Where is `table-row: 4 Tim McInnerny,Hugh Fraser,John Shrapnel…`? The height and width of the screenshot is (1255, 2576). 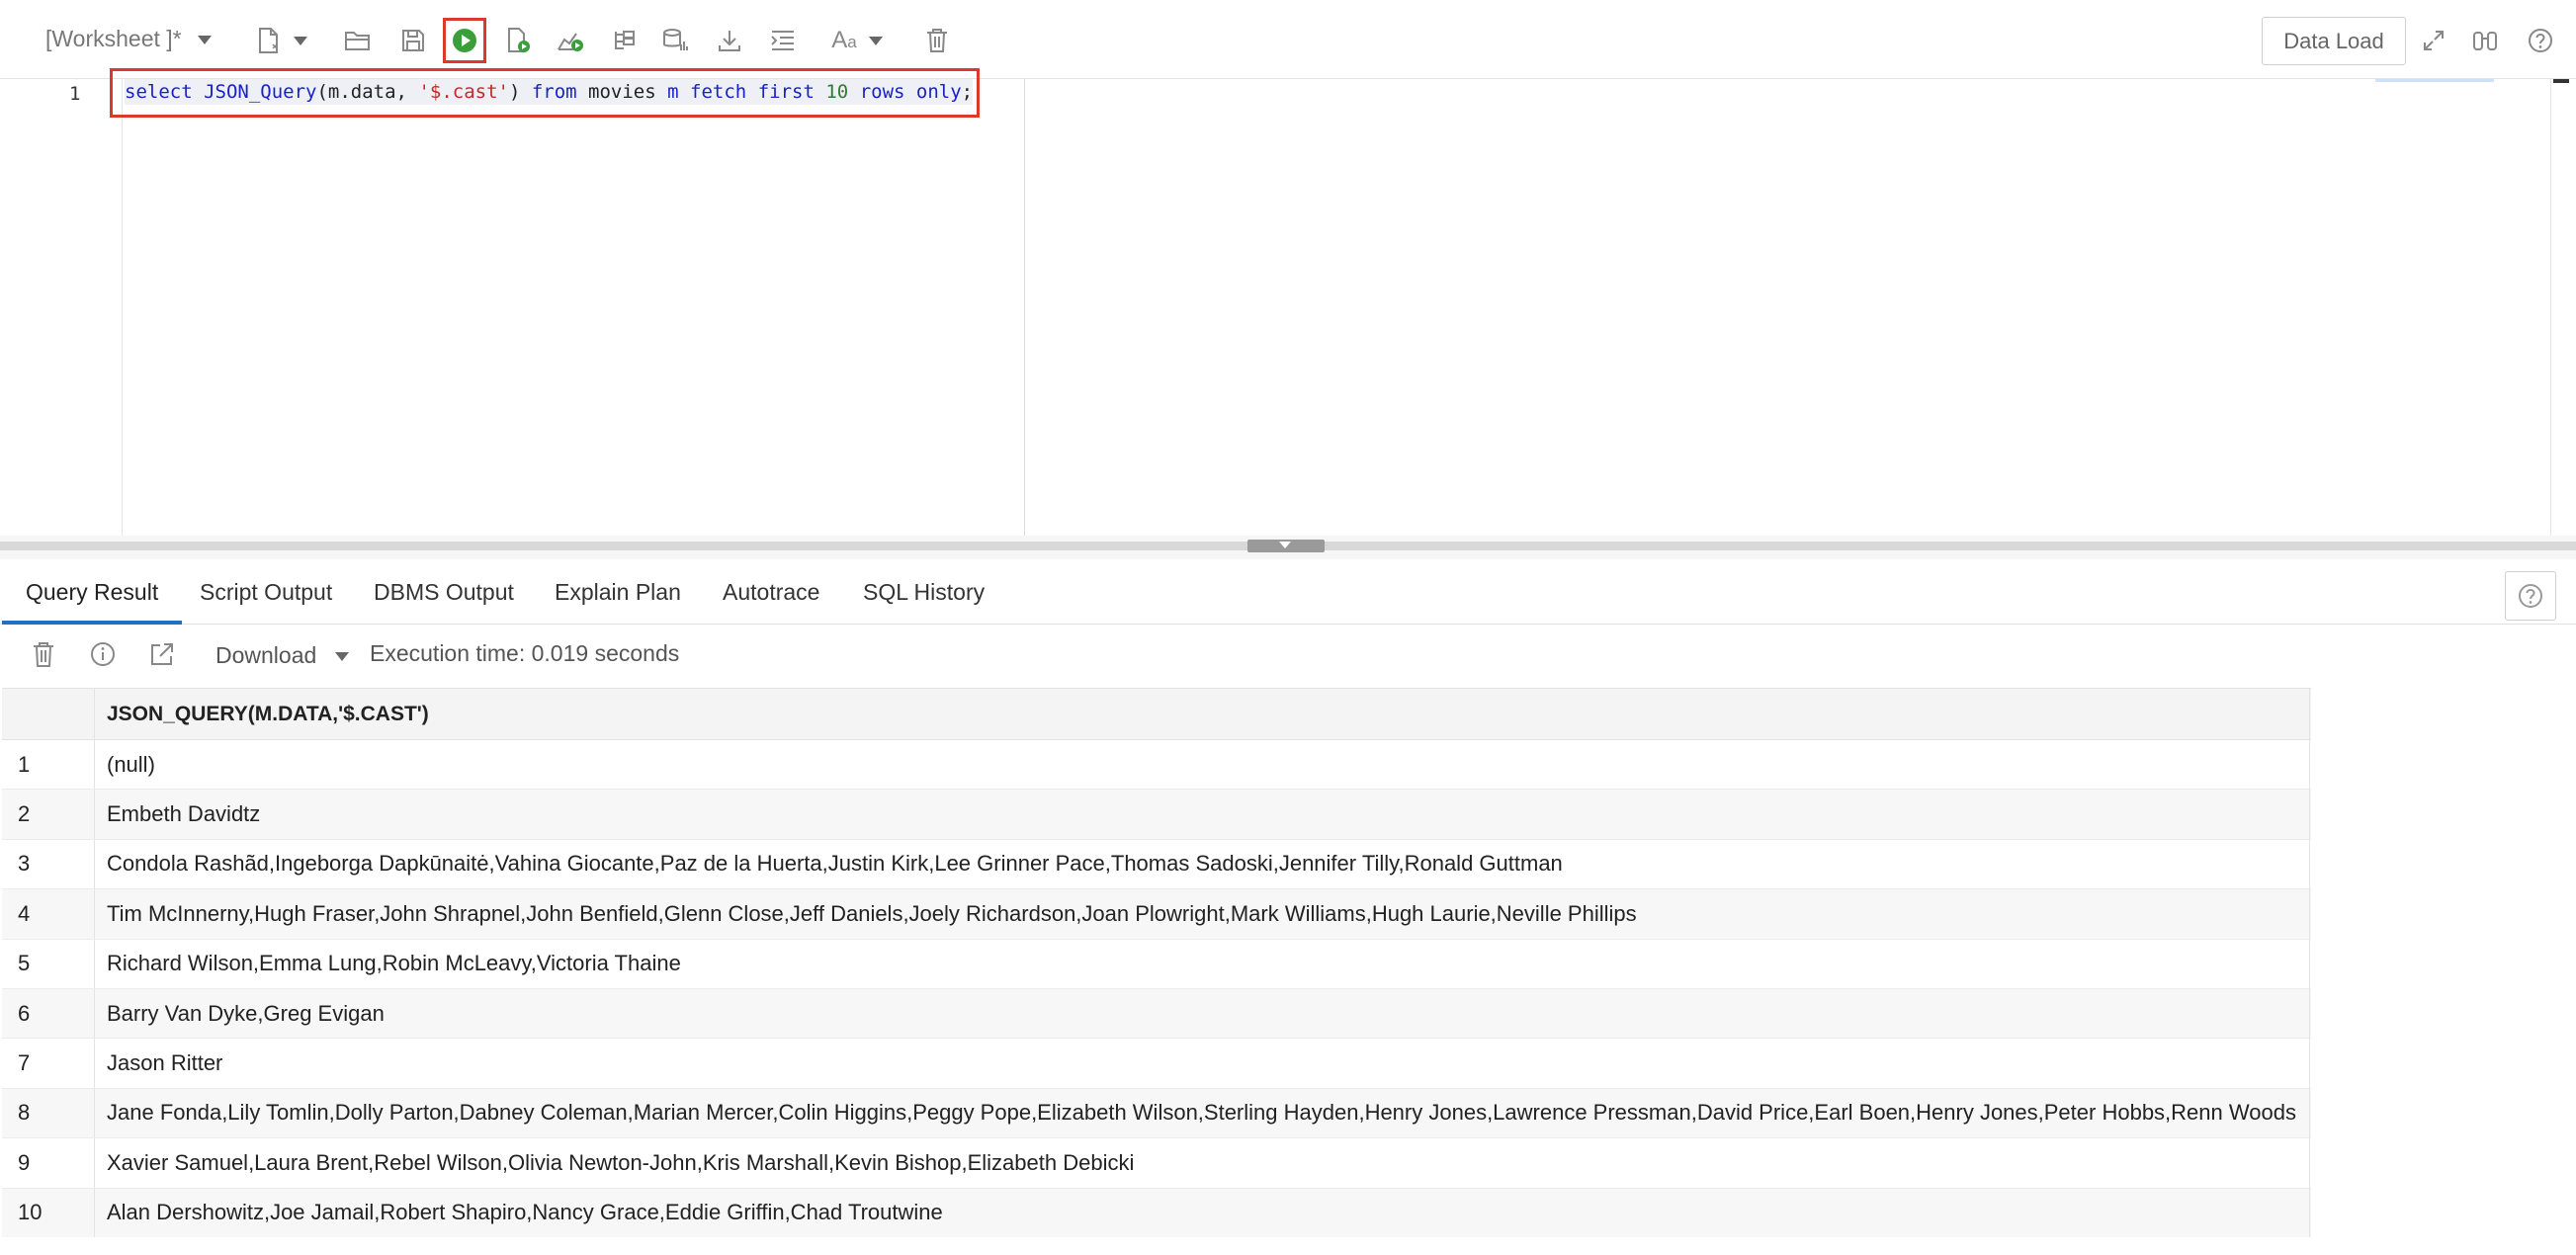 table-row: 4 Tim McInnerny,Hugh Fraser,John Shrapnel… is located at coordinates (1156, 914).